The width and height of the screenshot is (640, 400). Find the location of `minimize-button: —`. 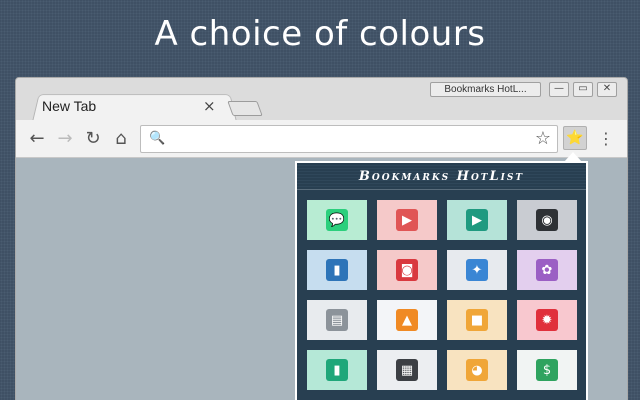

minimize-button: — is located at coordinates (559, 89).